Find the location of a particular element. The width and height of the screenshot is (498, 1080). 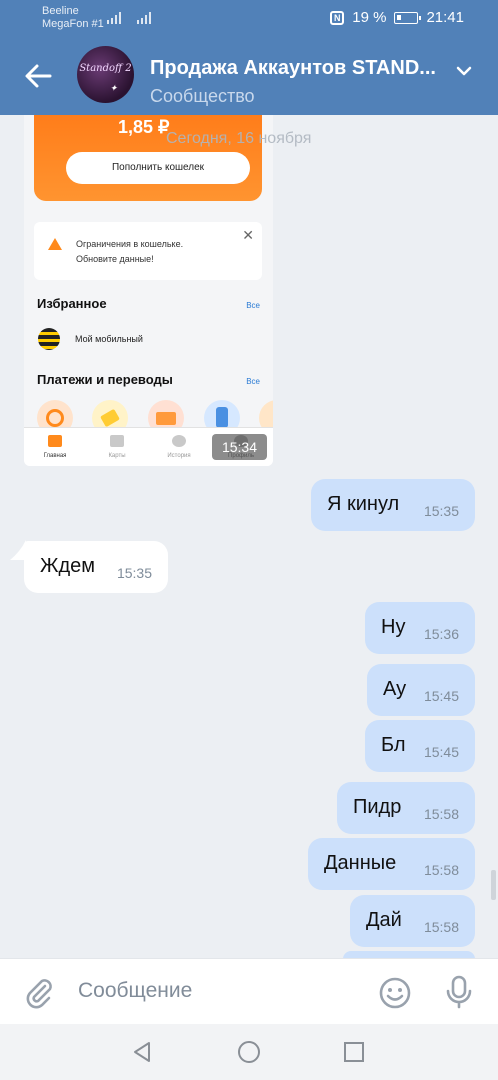

status-bar: Beeline MegaFon #1 N 19 % 21:41 is located at coordinates (249, 18).